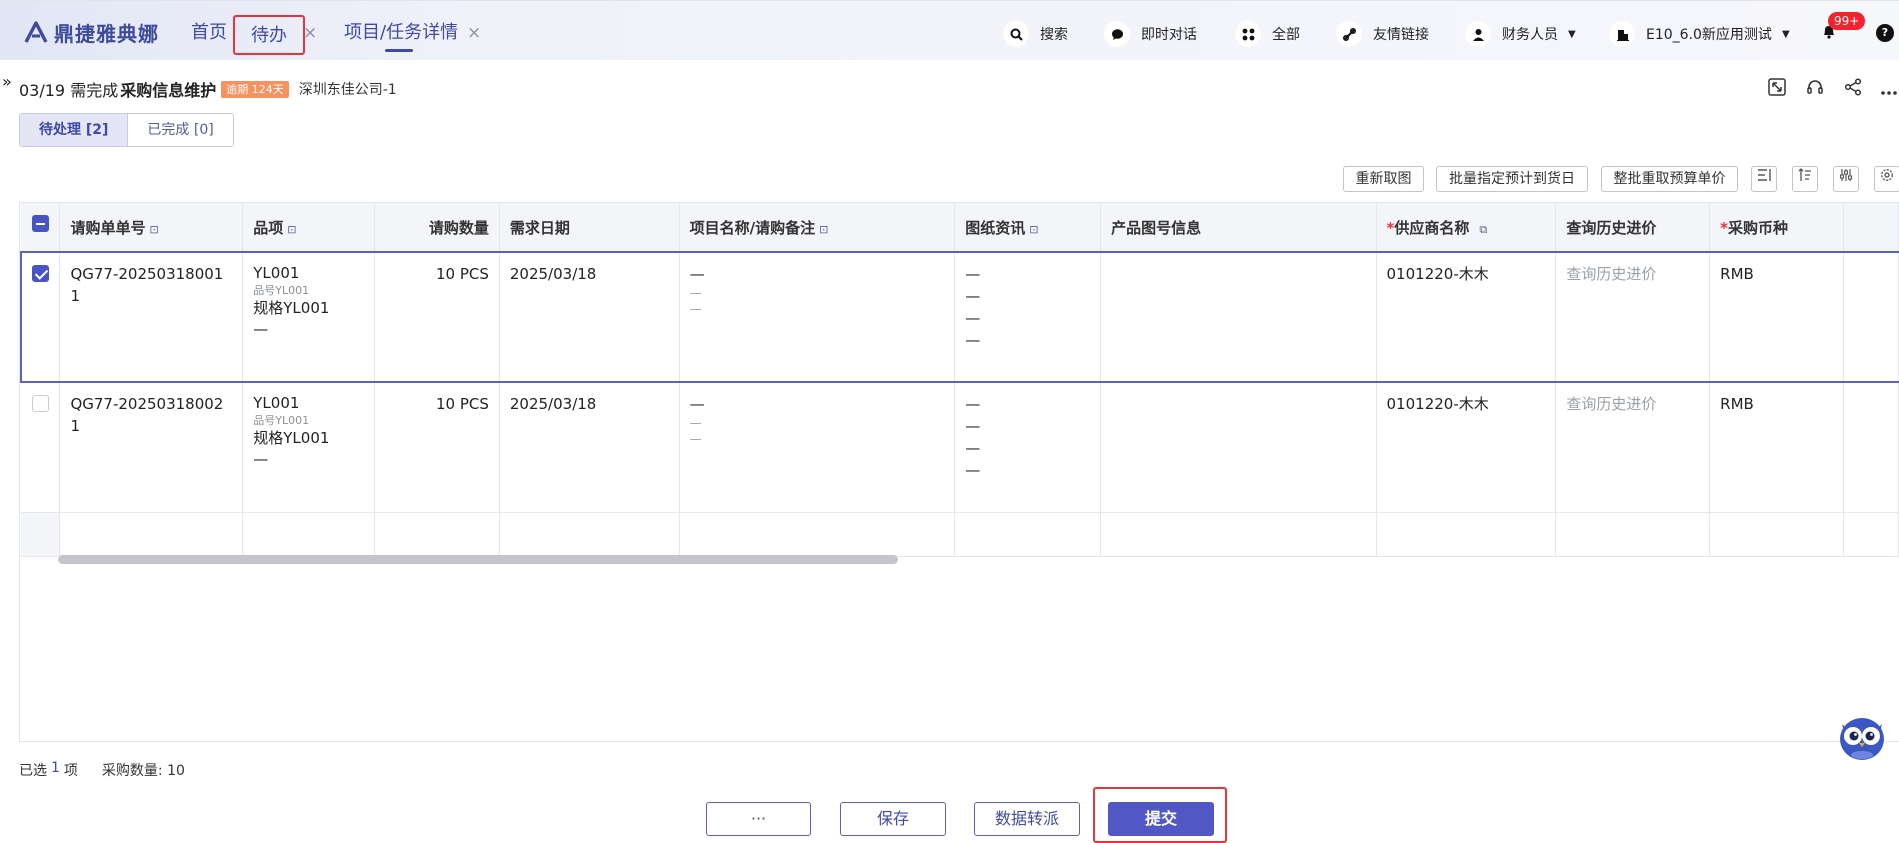 This screenshot has width=1899, height=843. What do you see at coordinates (1286, 35) in the screenshot?
I see `all-label: 全部` at bounding box center [1286, 35].